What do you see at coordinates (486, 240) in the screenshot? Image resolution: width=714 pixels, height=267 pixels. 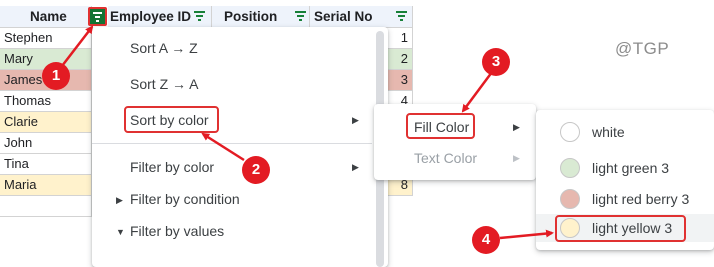 I see `callout-badge-4: 4` at bounding box center [486, 240].